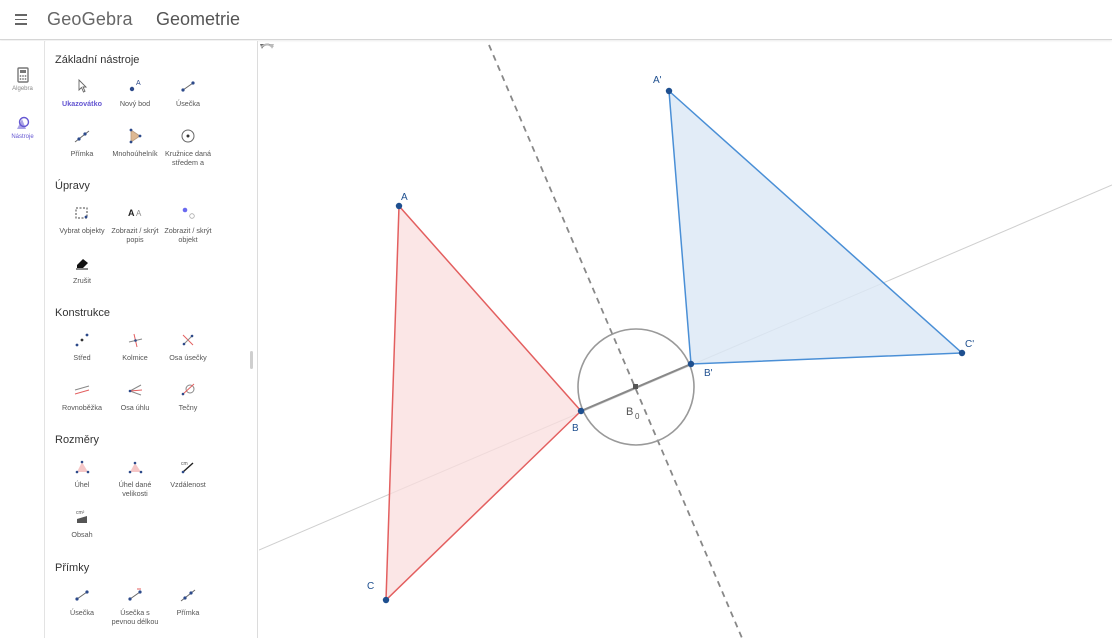  What do you see at coordinates (83, 313) in the screenshot?
I see `section-construct: Konstrukce` at bounding box center [83, 313].